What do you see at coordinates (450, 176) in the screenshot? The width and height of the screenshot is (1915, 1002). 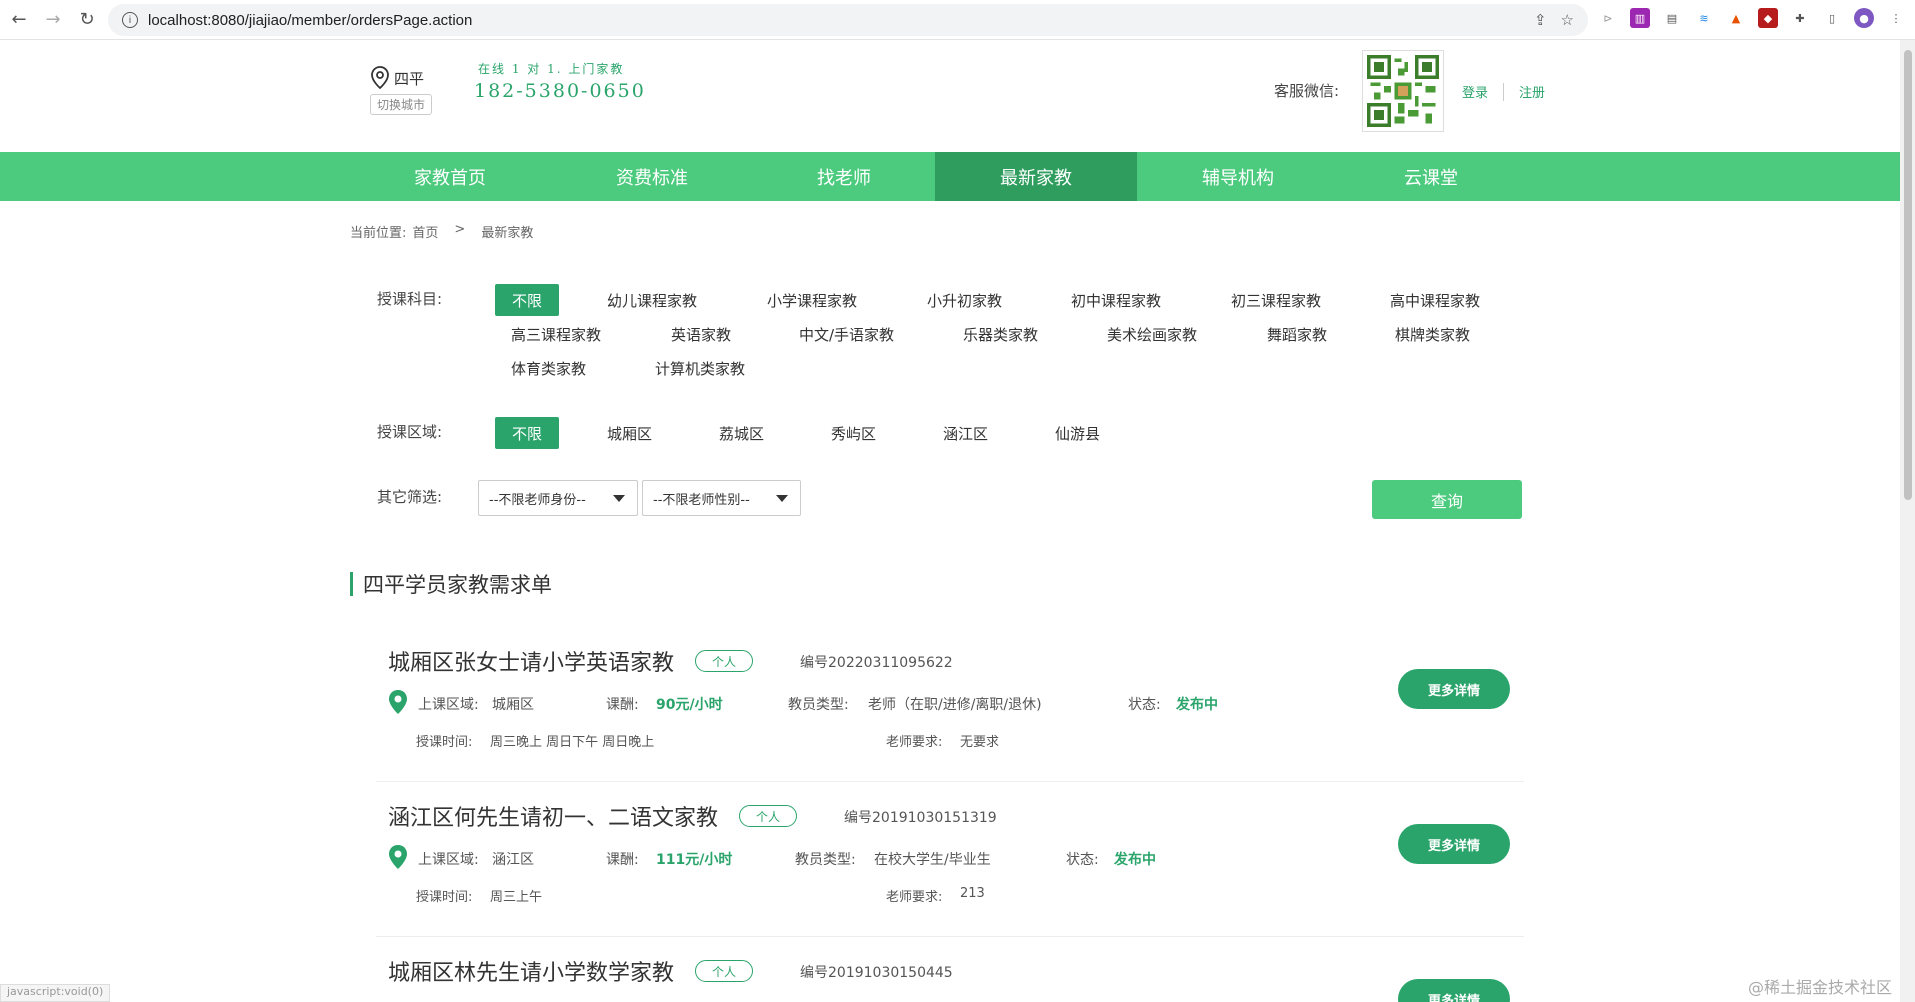 I see `nav-home: 家教首页` at bounding box center [450, 176].